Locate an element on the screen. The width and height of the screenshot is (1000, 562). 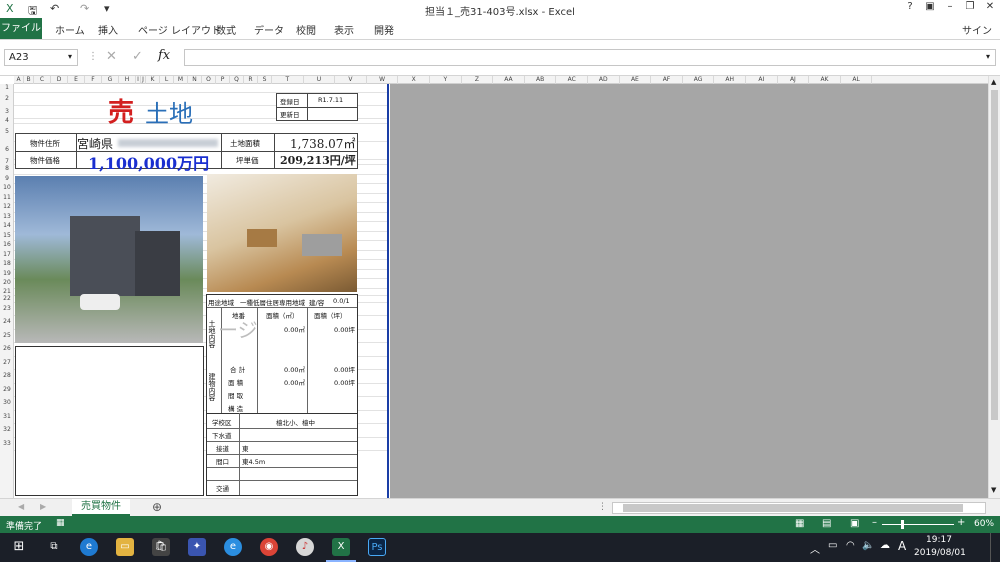
horizontal-scrollbar is located at coordinates (799, 508).